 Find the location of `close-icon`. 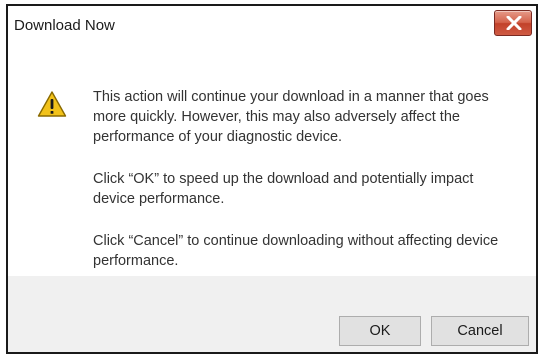

close-icon is located at coordinates (514, 23).